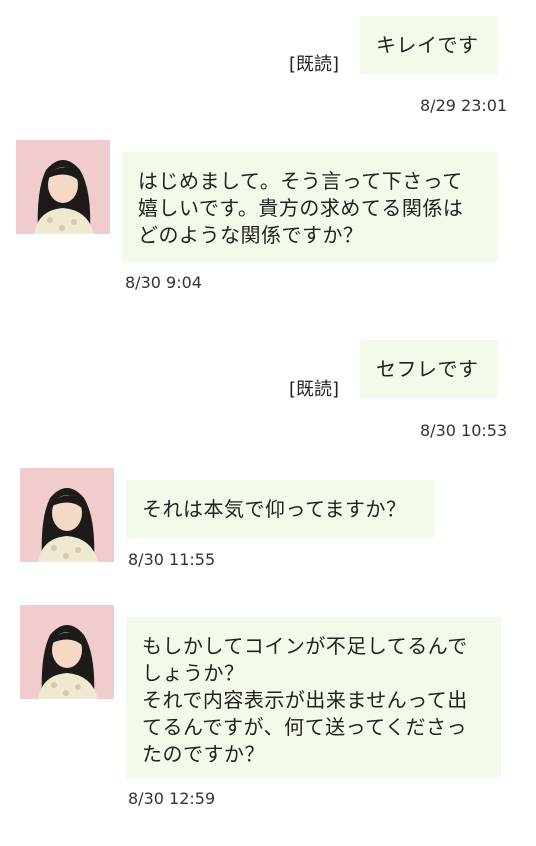  I want to click on message-bubble: セフレです, so click(429, 369).